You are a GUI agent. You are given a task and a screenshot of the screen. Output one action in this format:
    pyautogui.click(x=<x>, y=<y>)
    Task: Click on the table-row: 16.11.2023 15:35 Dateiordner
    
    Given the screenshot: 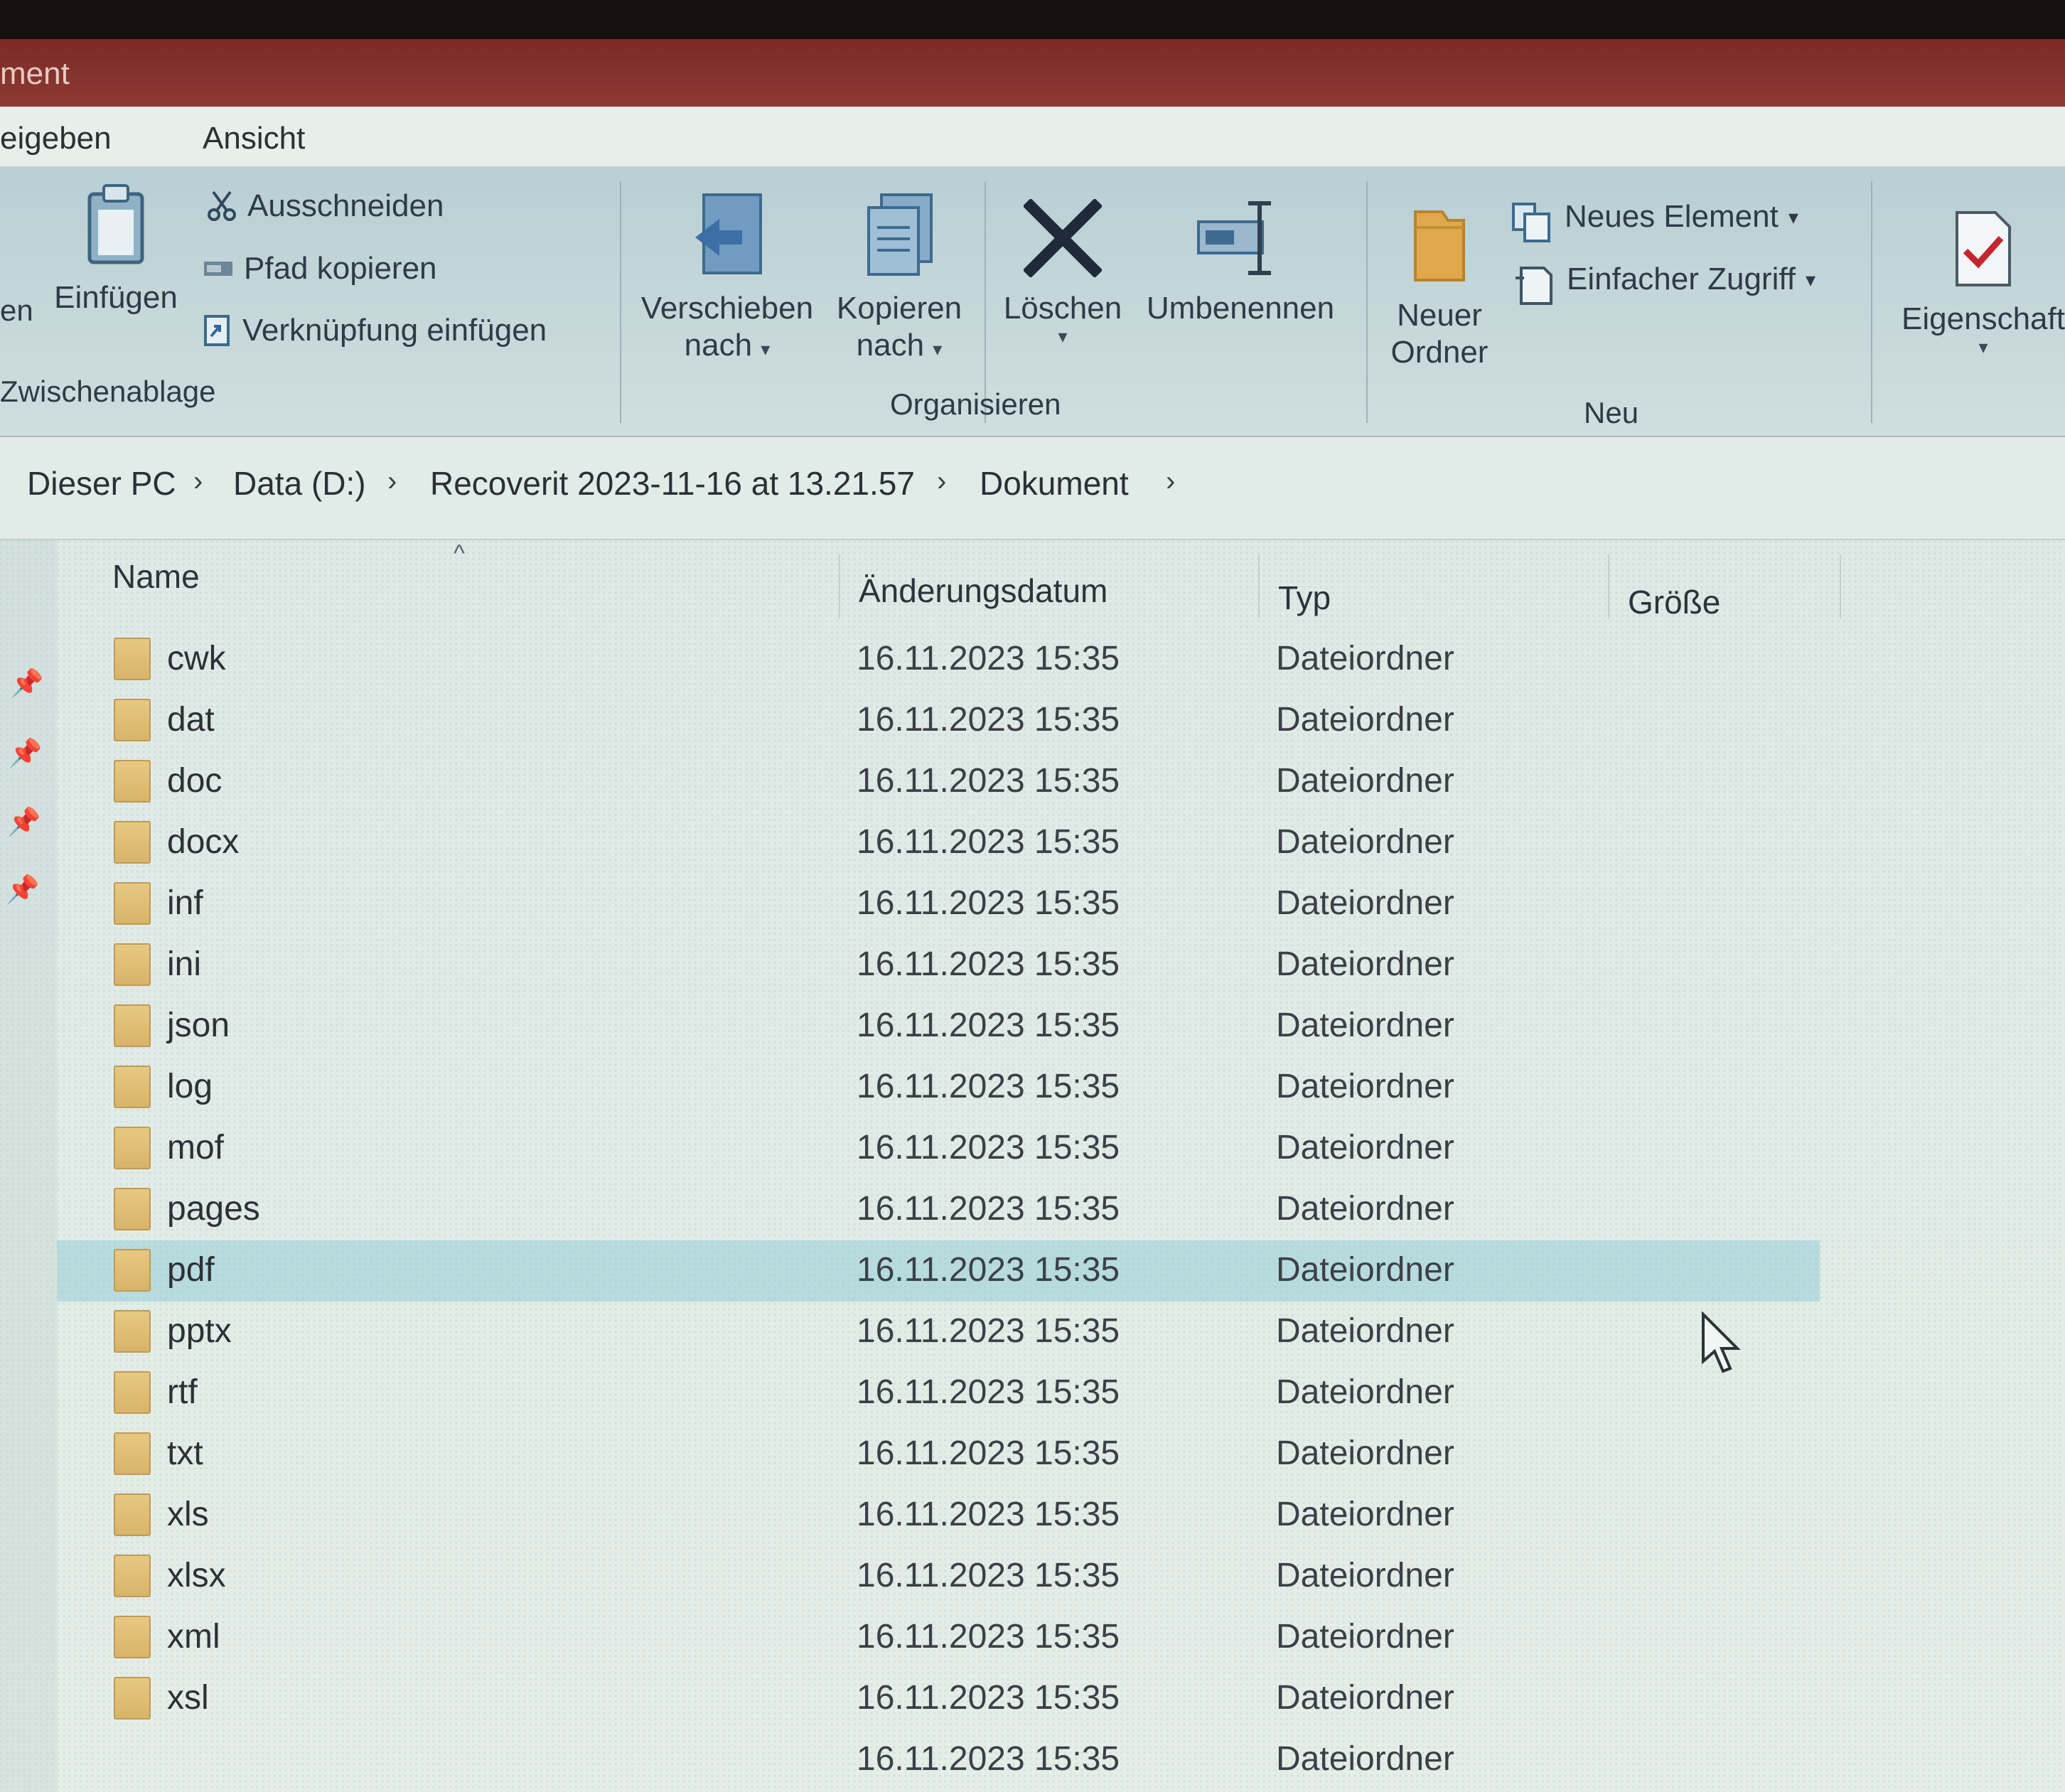 What is the action you would take?
    pyautogui.click(x=938, y=1760)
    